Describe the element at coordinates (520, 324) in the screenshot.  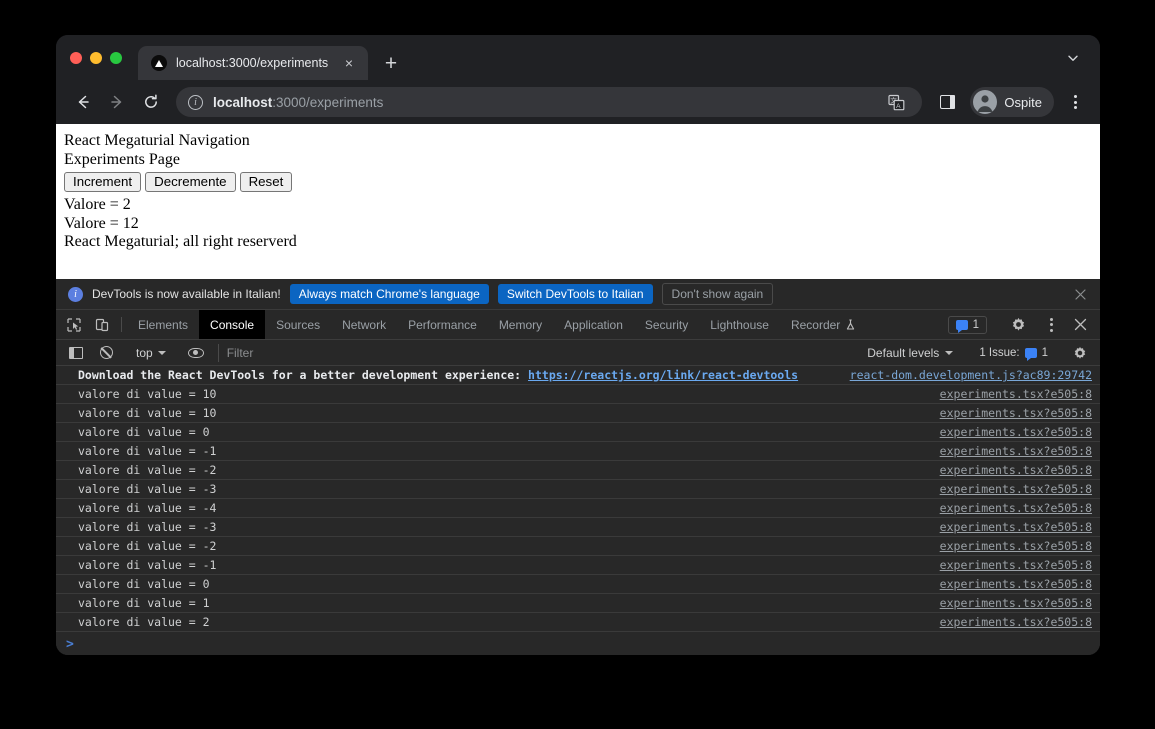
I see `devtools-tab-memory: Memory` at that location.